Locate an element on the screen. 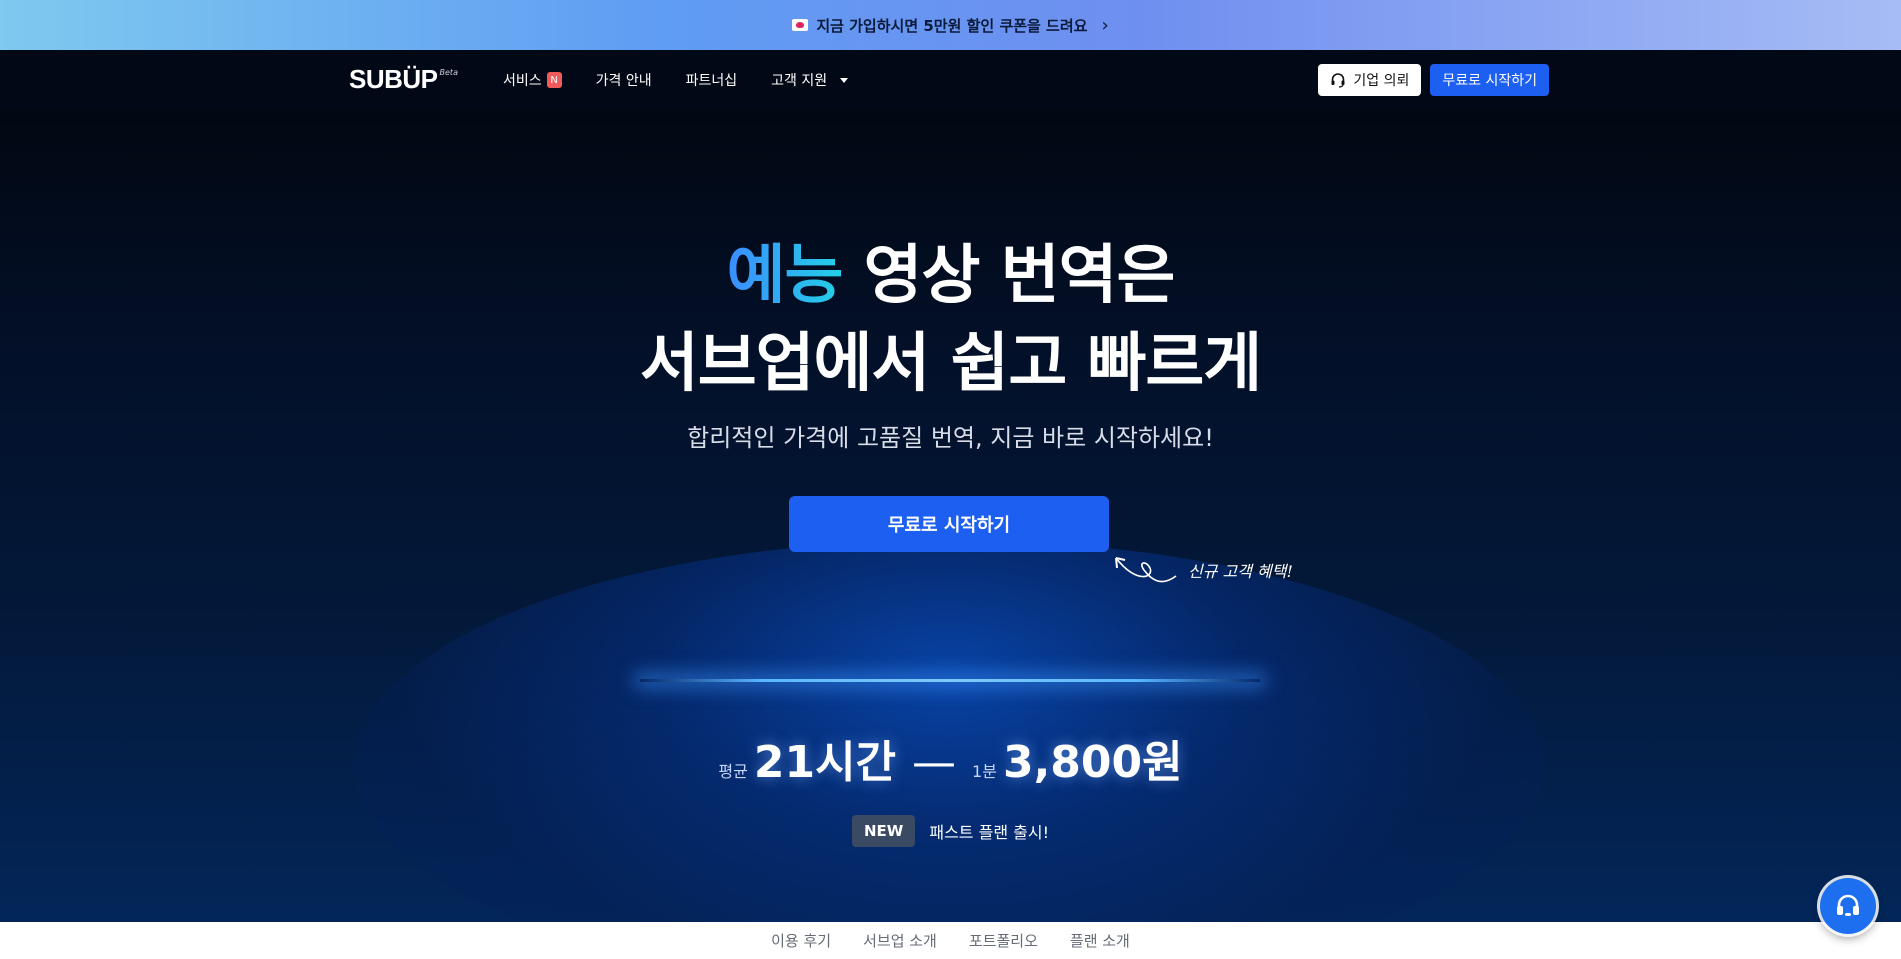 Image resolution: width=1901 pixels, height=959 pixels. menu-item-label: 파트너십 is located at coordinates (711, 81).